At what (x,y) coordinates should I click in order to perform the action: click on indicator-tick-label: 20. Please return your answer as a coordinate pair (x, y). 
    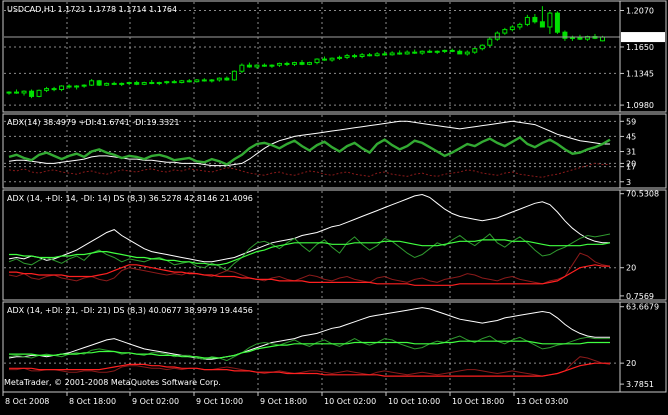
    Looking at the image, I should click on (631, 363).